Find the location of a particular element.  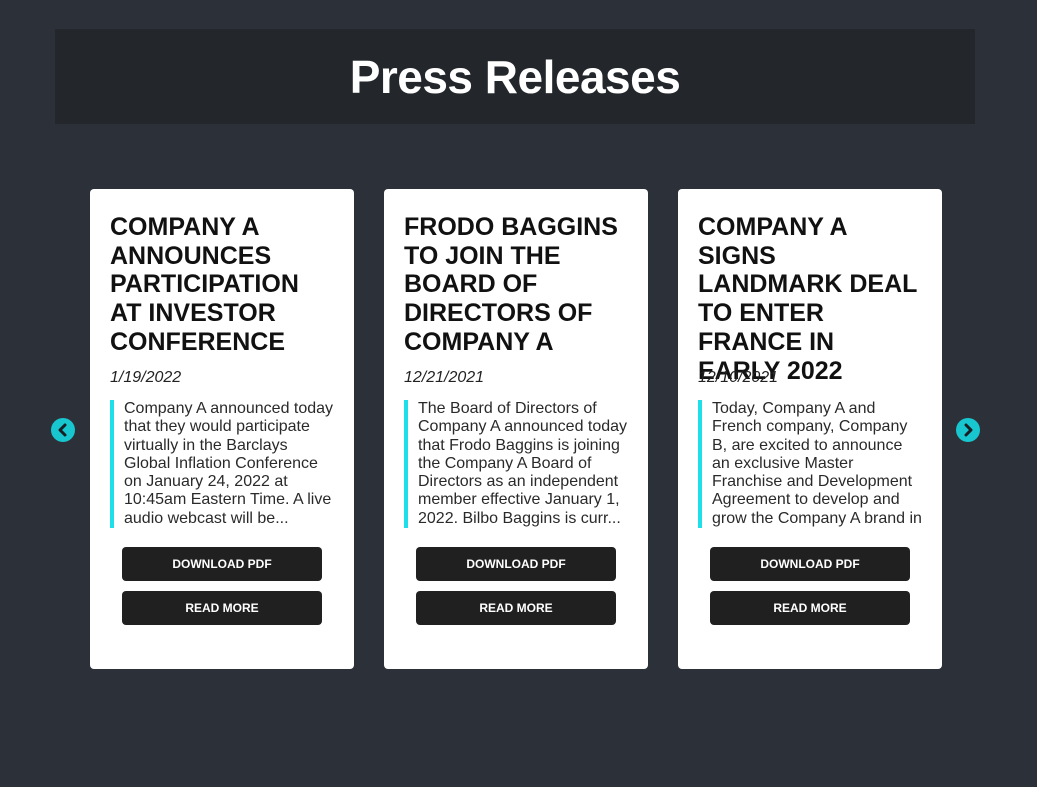

chevron-left-icon is located at coordinates (62, 430).